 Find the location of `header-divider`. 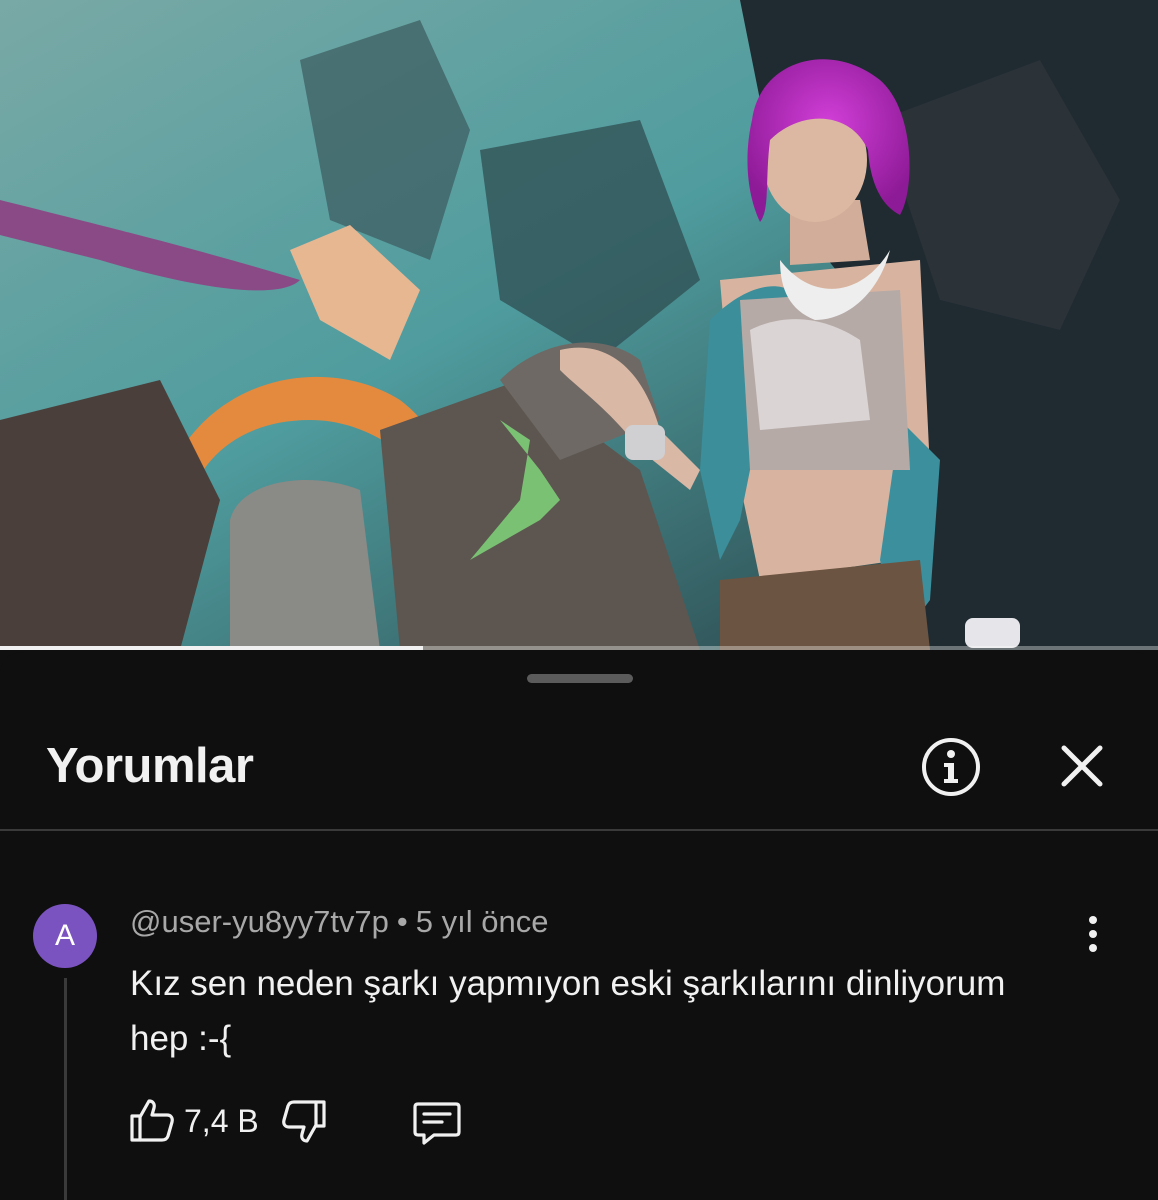

header-divider is located at coordinates (579, 830).